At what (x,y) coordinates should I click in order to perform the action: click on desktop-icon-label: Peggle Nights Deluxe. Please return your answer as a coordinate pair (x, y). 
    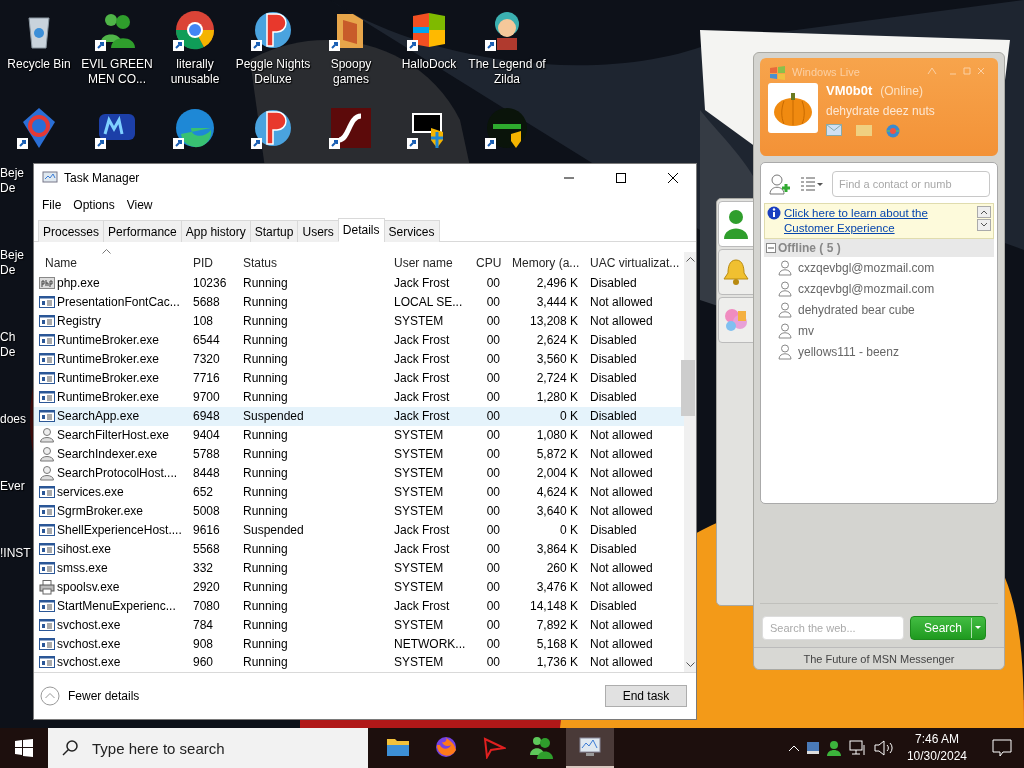
    Looking at the image, I should click on (273, 72).